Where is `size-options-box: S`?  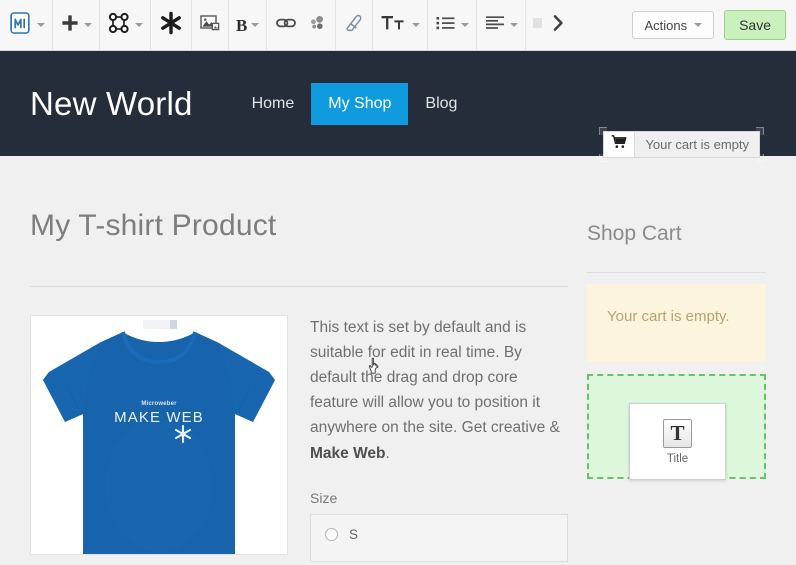 size-options-box: S is located at coordinates (439, 537).